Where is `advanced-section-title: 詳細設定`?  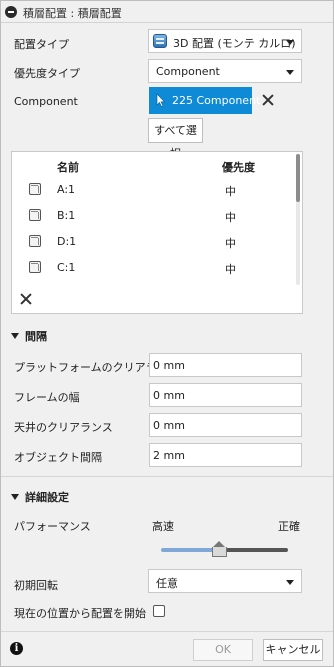 advanced-section-title: 詳細設定 is located at coordinates (47, 497).